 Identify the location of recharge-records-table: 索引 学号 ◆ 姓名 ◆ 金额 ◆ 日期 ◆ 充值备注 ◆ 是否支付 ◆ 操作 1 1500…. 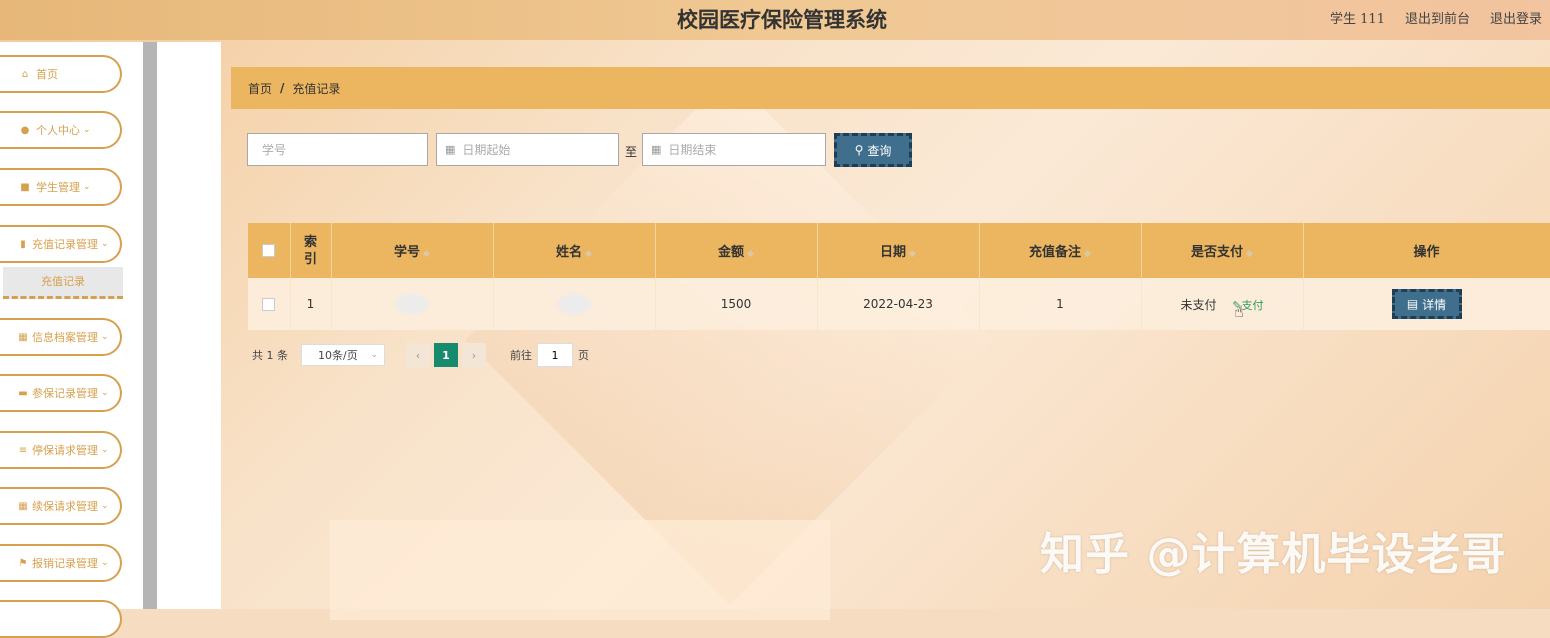
(899, 276).